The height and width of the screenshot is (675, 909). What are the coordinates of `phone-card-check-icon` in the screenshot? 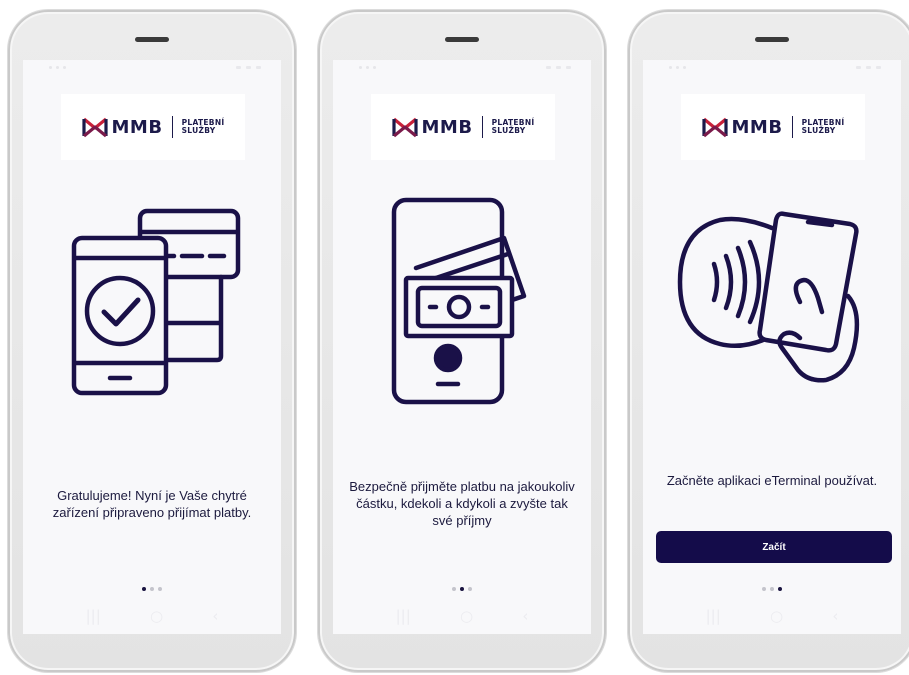 It's located at (152, 303).